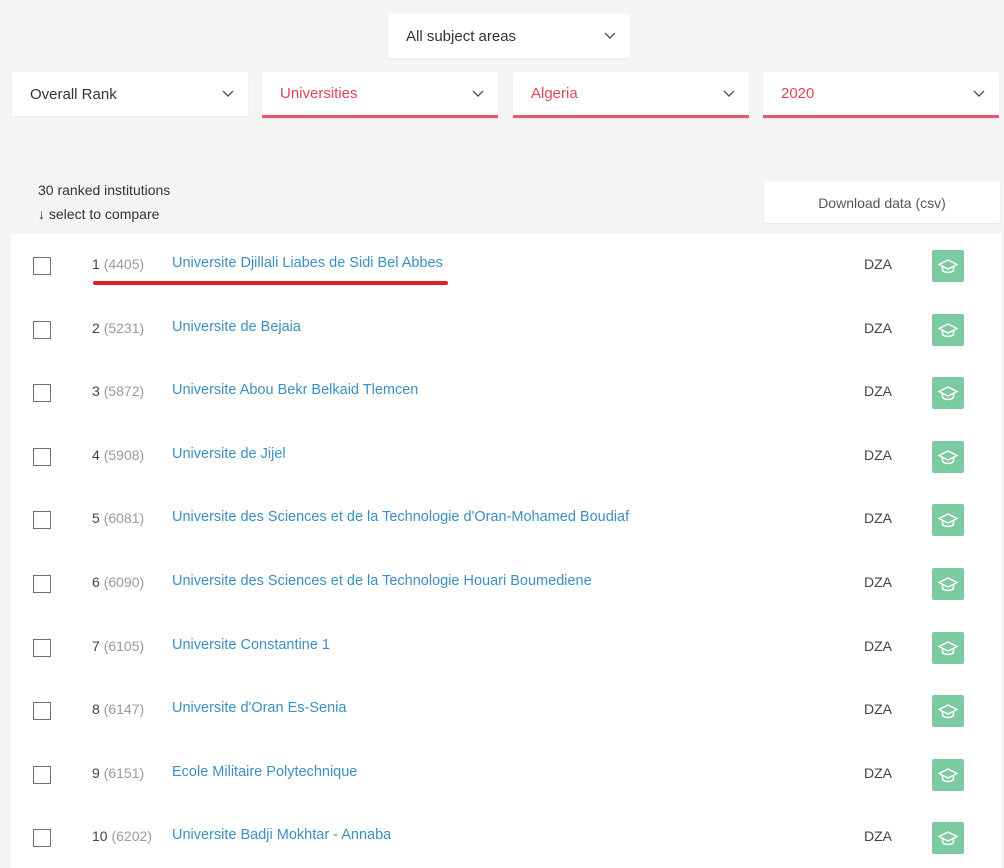 This screenshot has width=1004, height=868. I want to click on rank-cell: 6 (6090), so click(118, 582).